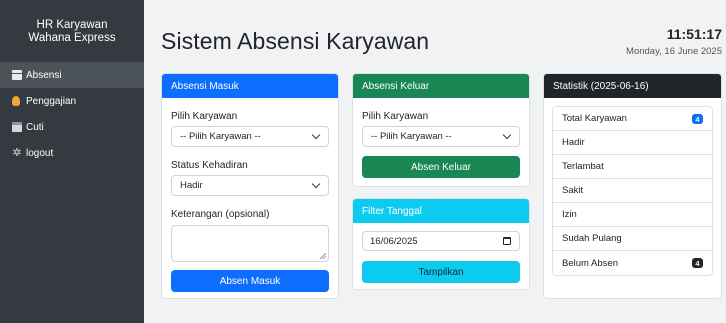 The image size is (726, 323). I want to click on table-icon, so click(17, 75).